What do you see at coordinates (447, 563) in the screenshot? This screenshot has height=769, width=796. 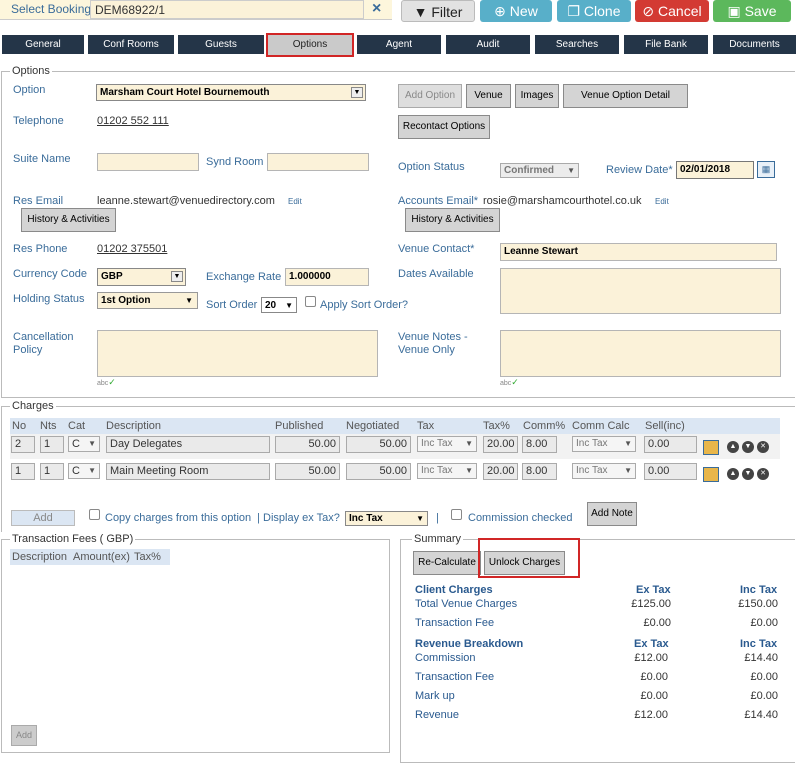 I see `recalculate-button: Re-Calculate` at bounding box center [447, 563].